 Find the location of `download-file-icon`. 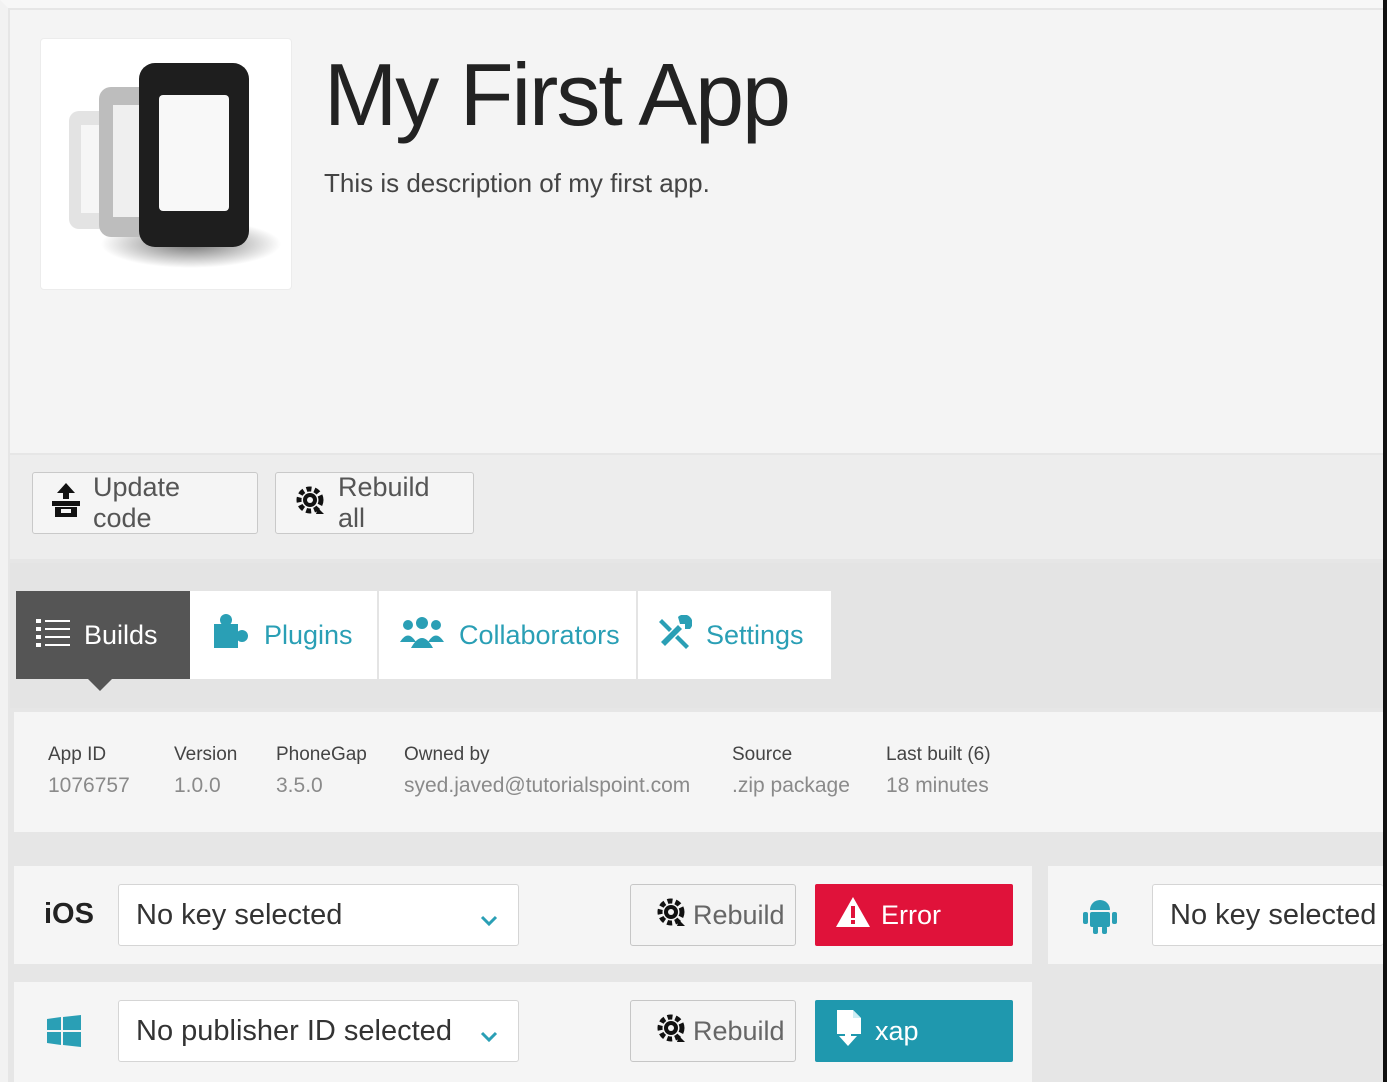

download-file-icon is located at coordinates (850, 1031).